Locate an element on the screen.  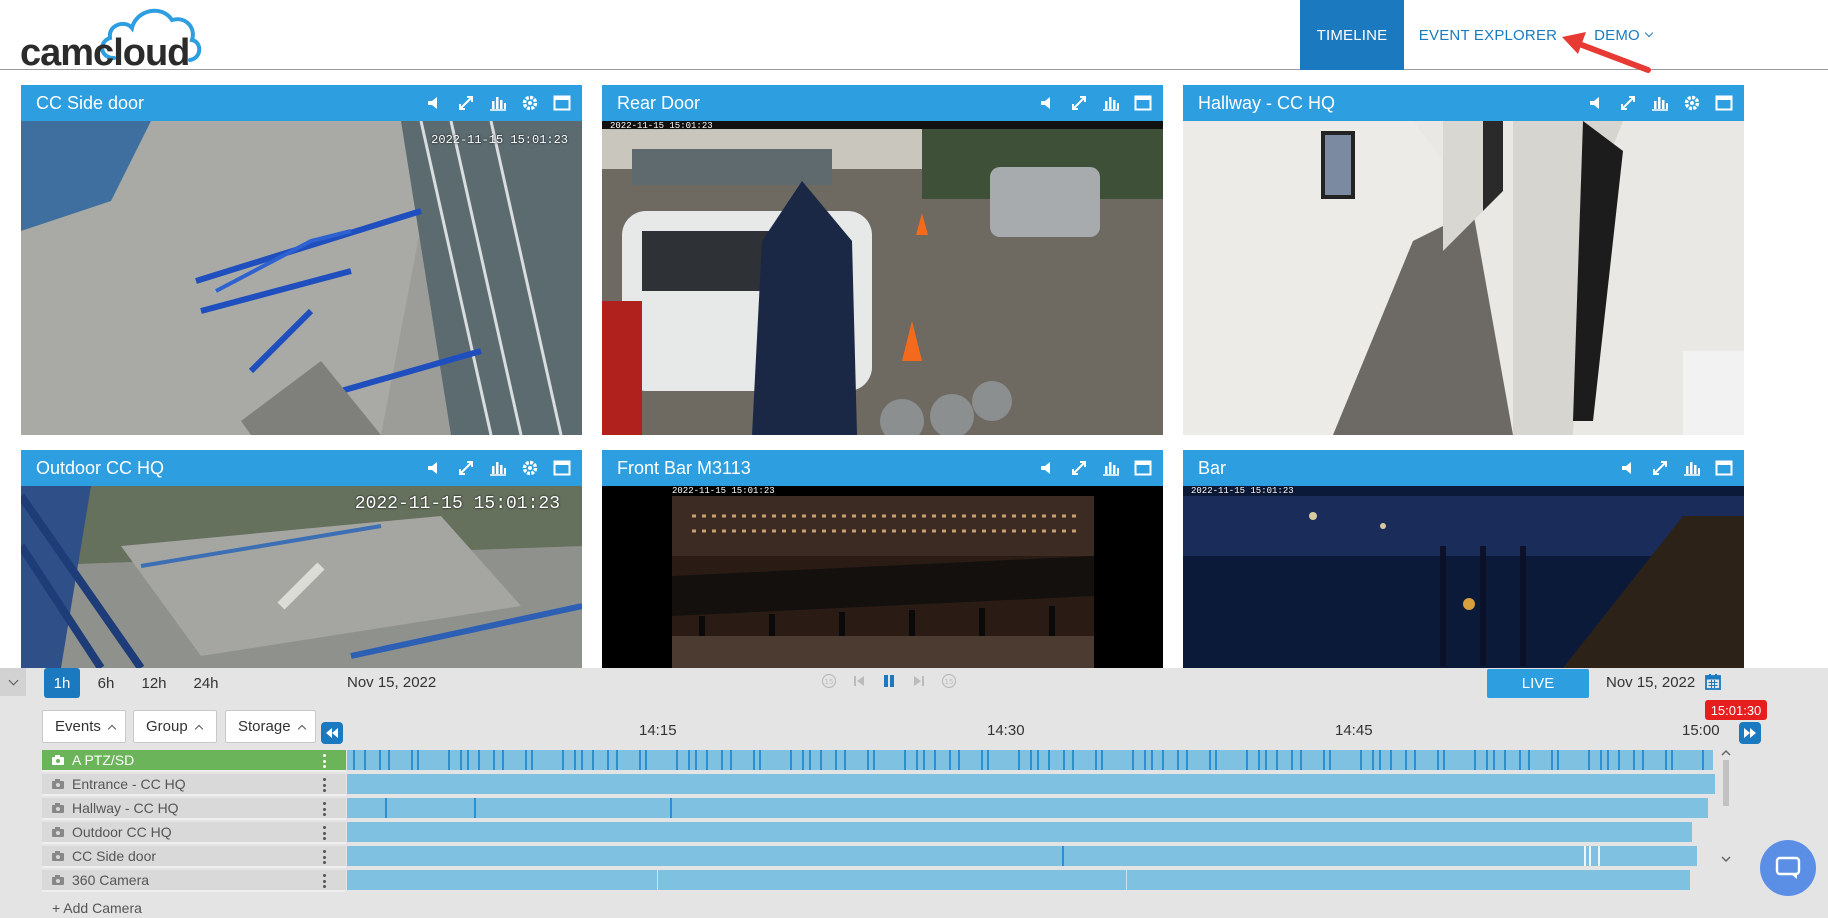
timeline-row-cc-side-door: CC Side door is located at coordinates (194, 857).